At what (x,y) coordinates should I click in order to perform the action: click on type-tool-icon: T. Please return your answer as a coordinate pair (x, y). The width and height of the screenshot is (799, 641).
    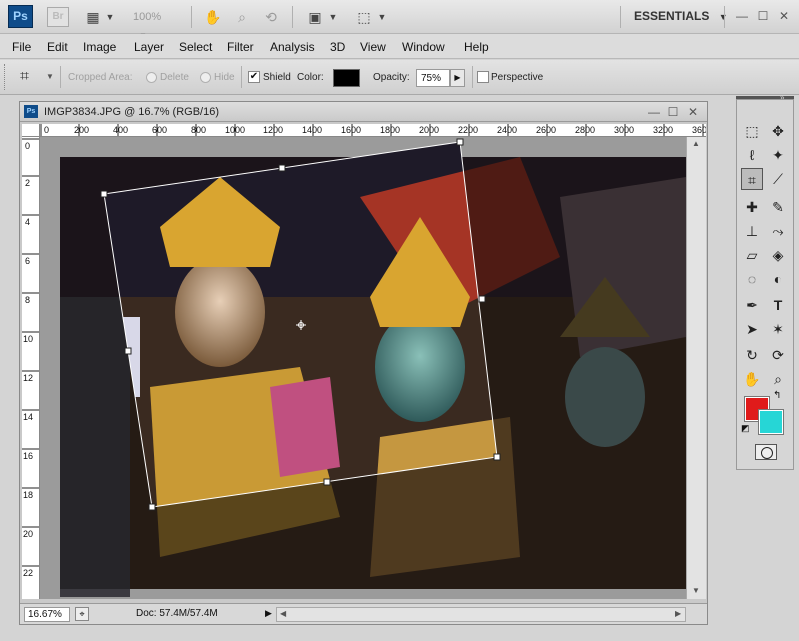
    Looking at the image, I should click on (778, 305).